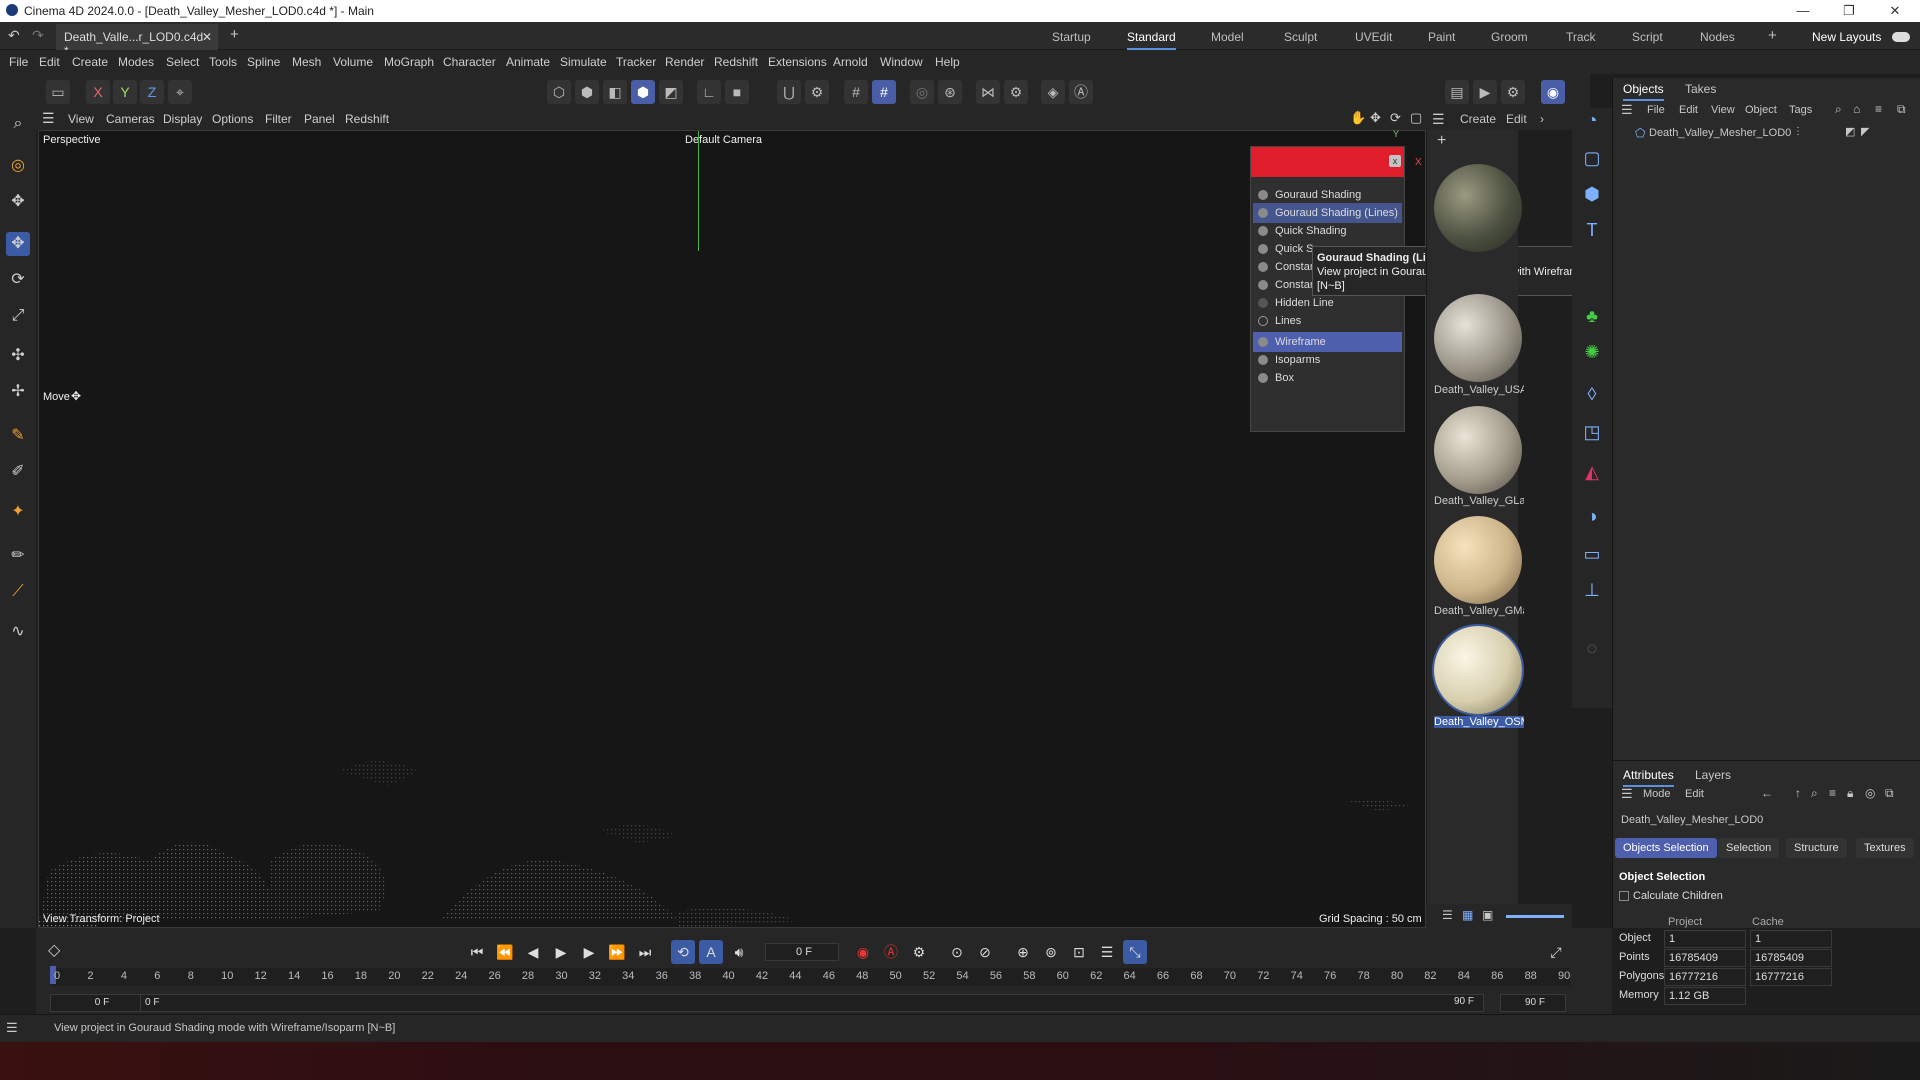 The height and width of the screenshot is (1080, 1920). Describe the element at coordinates (18, 436) in the screenshot. I see `spline-pen-icon: ✎` at that location.